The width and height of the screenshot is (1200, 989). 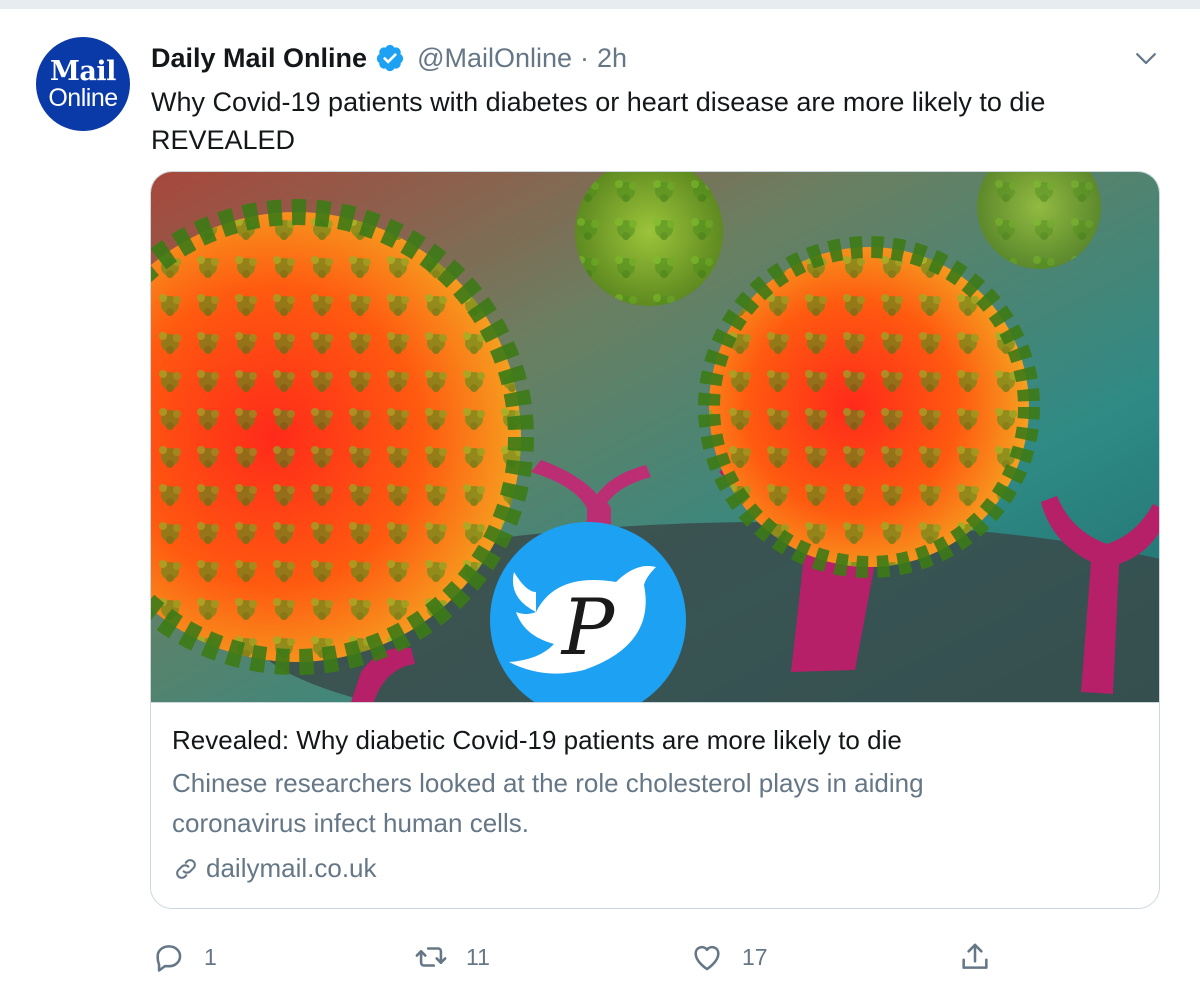 What do you see at coordinates (83, 98) in the screenshot?
I see `avatar-logo-line2: Online` at bounding box center [83, 98].